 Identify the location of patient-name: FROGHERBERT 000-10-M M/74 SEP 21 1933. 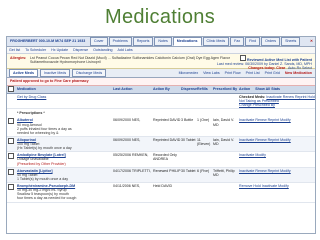
(48, 41).